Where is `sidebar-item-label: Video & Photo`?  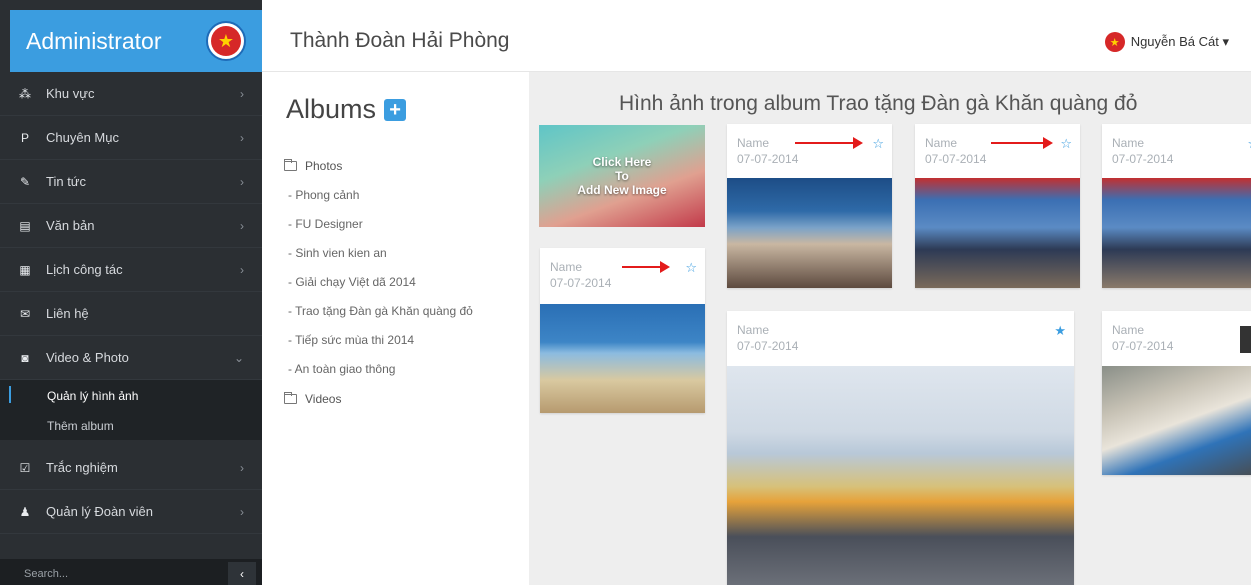
sidebar-item-label: Video & Photo is located at coordinates (87, 357).